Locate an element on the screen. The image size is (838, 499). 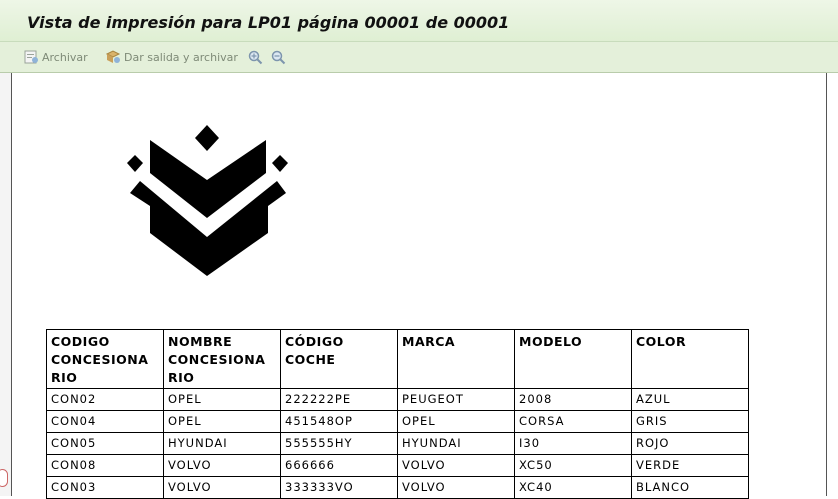
cell-color: ROJO is located at coordinates (690, 443).